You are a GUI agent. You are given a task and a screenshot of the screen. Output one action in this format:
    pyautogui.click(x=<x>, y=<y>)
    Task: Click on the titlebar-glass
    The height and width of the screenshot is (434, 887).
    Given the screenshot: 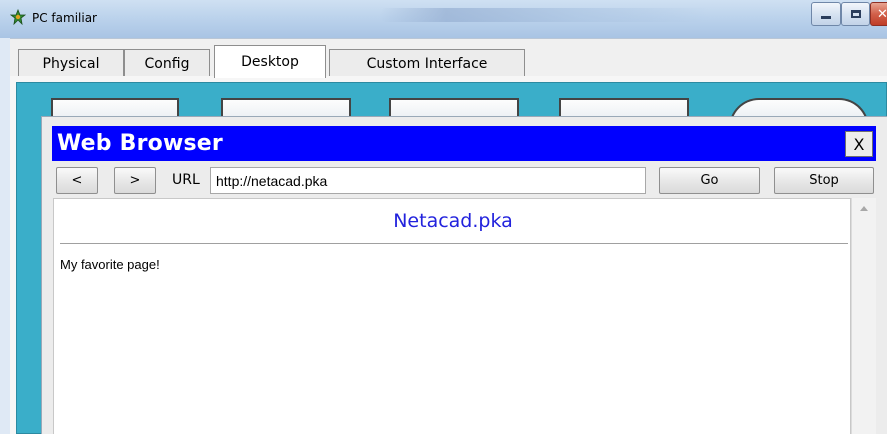 What is the action you would take?
    pyautogui.click(x=545, y=15)
    